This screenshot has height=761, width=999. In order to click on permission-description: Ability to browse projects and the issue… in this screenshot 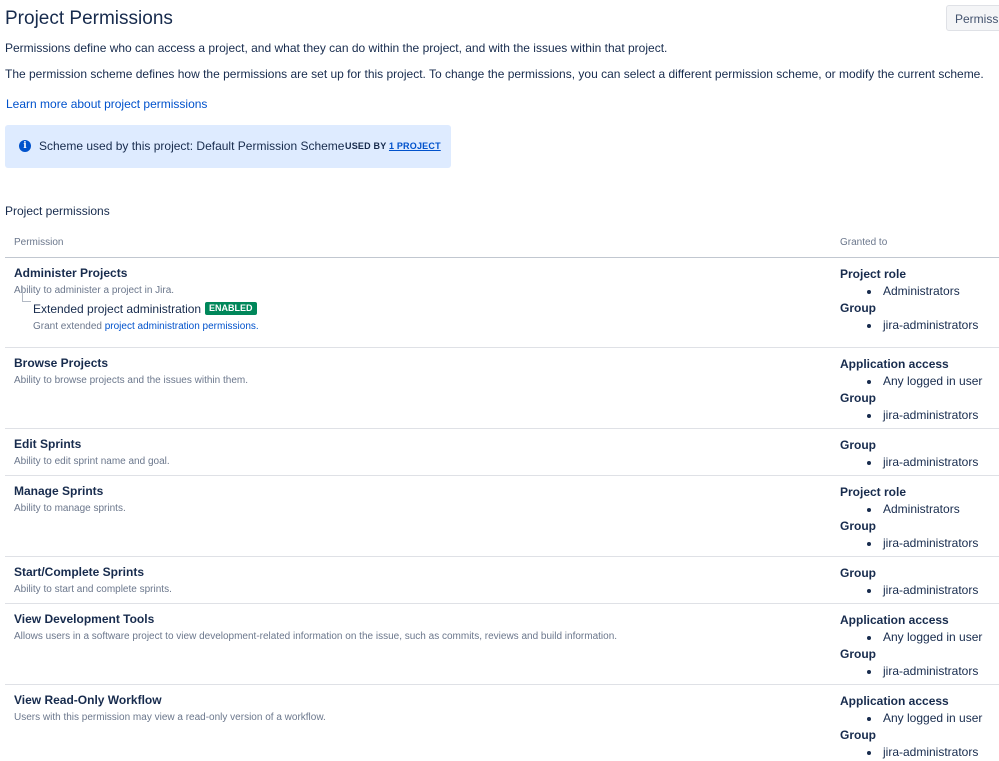, I will do `click(131, 380)`.